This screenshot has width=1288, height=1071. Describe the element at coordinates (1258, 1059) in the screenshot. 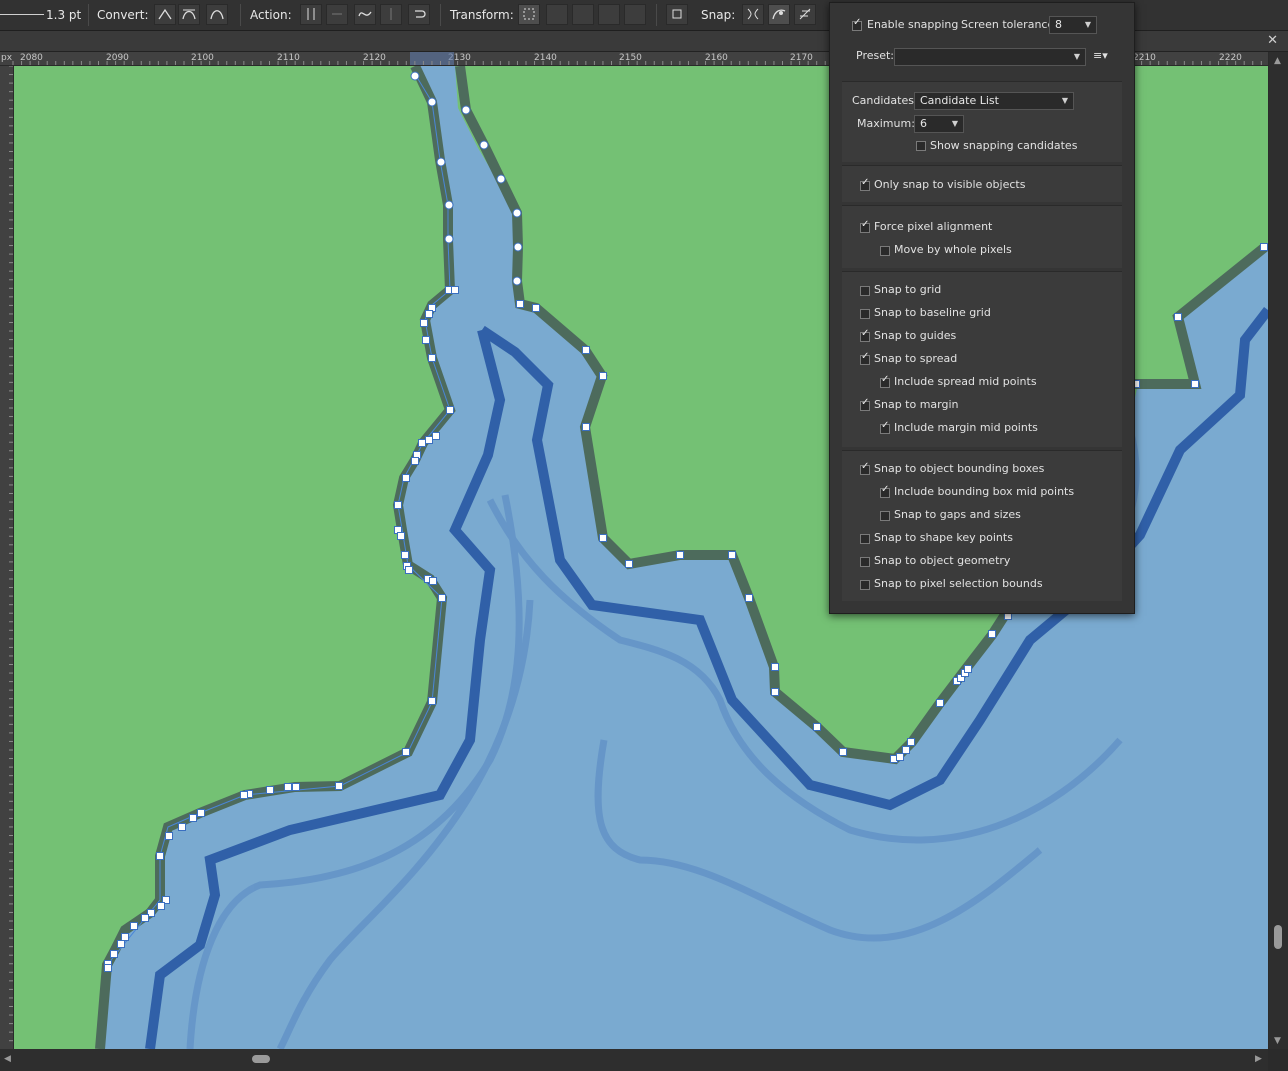

I see `scroll-right-icon: ▶` at that location.